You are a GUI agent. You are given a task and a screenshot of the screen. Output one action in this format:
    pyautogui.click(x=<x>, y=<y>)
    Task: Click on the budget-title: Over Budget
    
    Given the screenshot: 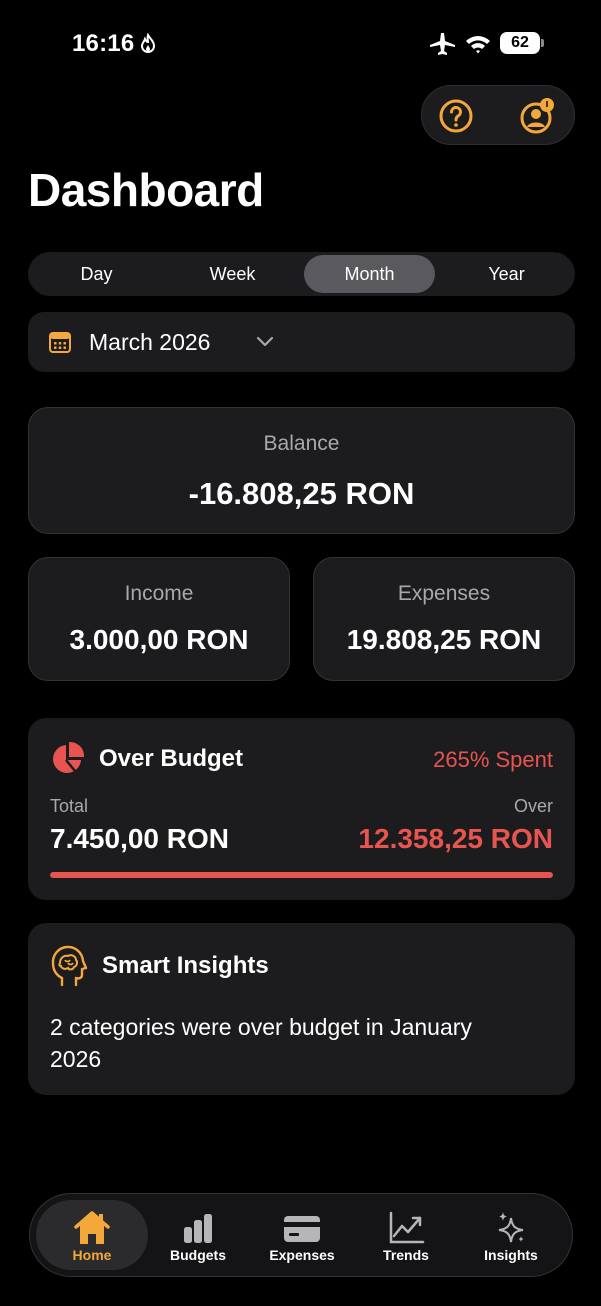 What is the action you would take?
    pyautogui.click(x=171, y=758)
    